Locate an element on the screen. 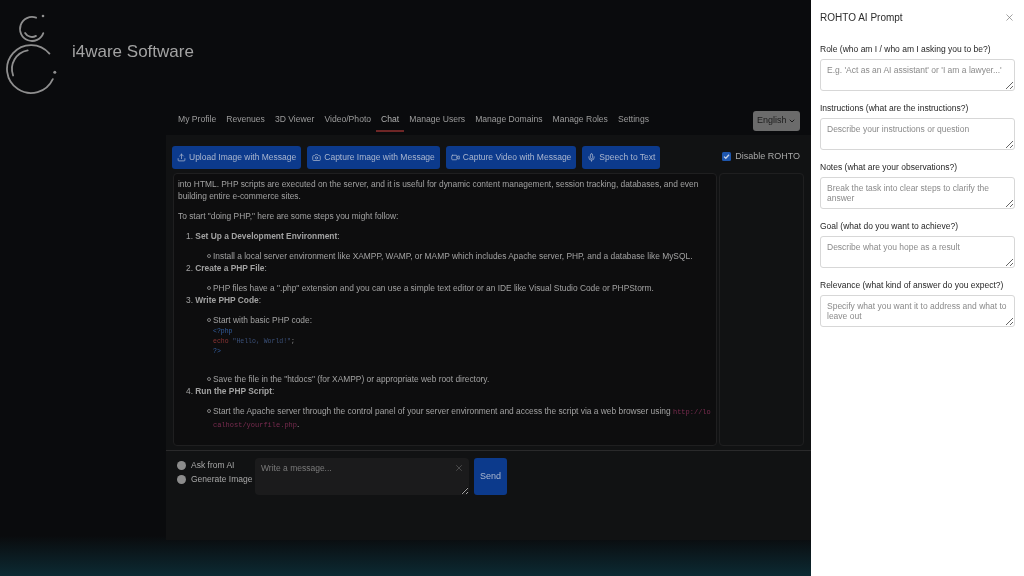 The image size is (1024, 576). logo-icon is located at coordinates (32, 54).